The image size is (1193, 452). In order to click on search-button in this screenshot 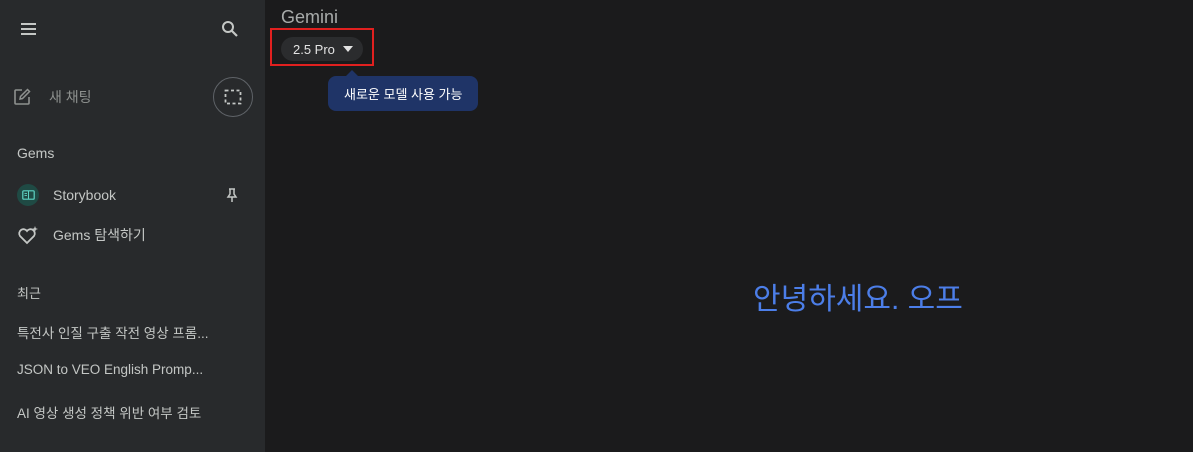, I will do `click(230, 29)`.